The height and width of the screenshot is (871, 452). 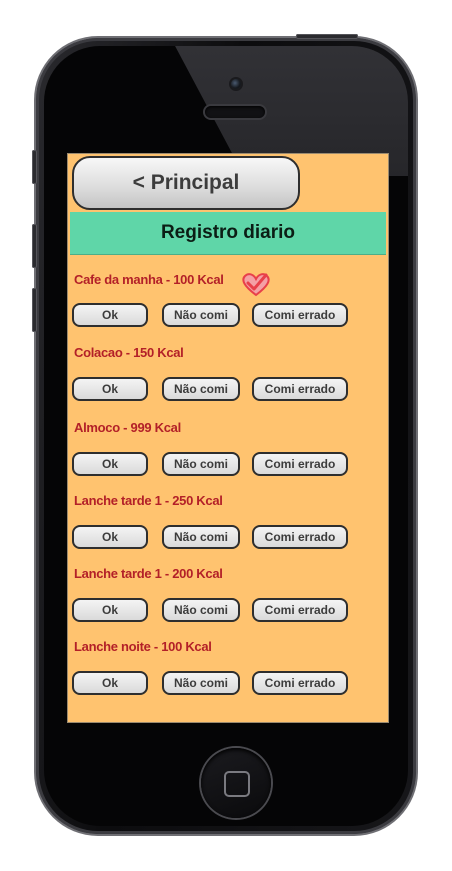 I want to click on ok-button-colacao: Ok, so click(x=110, y=389).